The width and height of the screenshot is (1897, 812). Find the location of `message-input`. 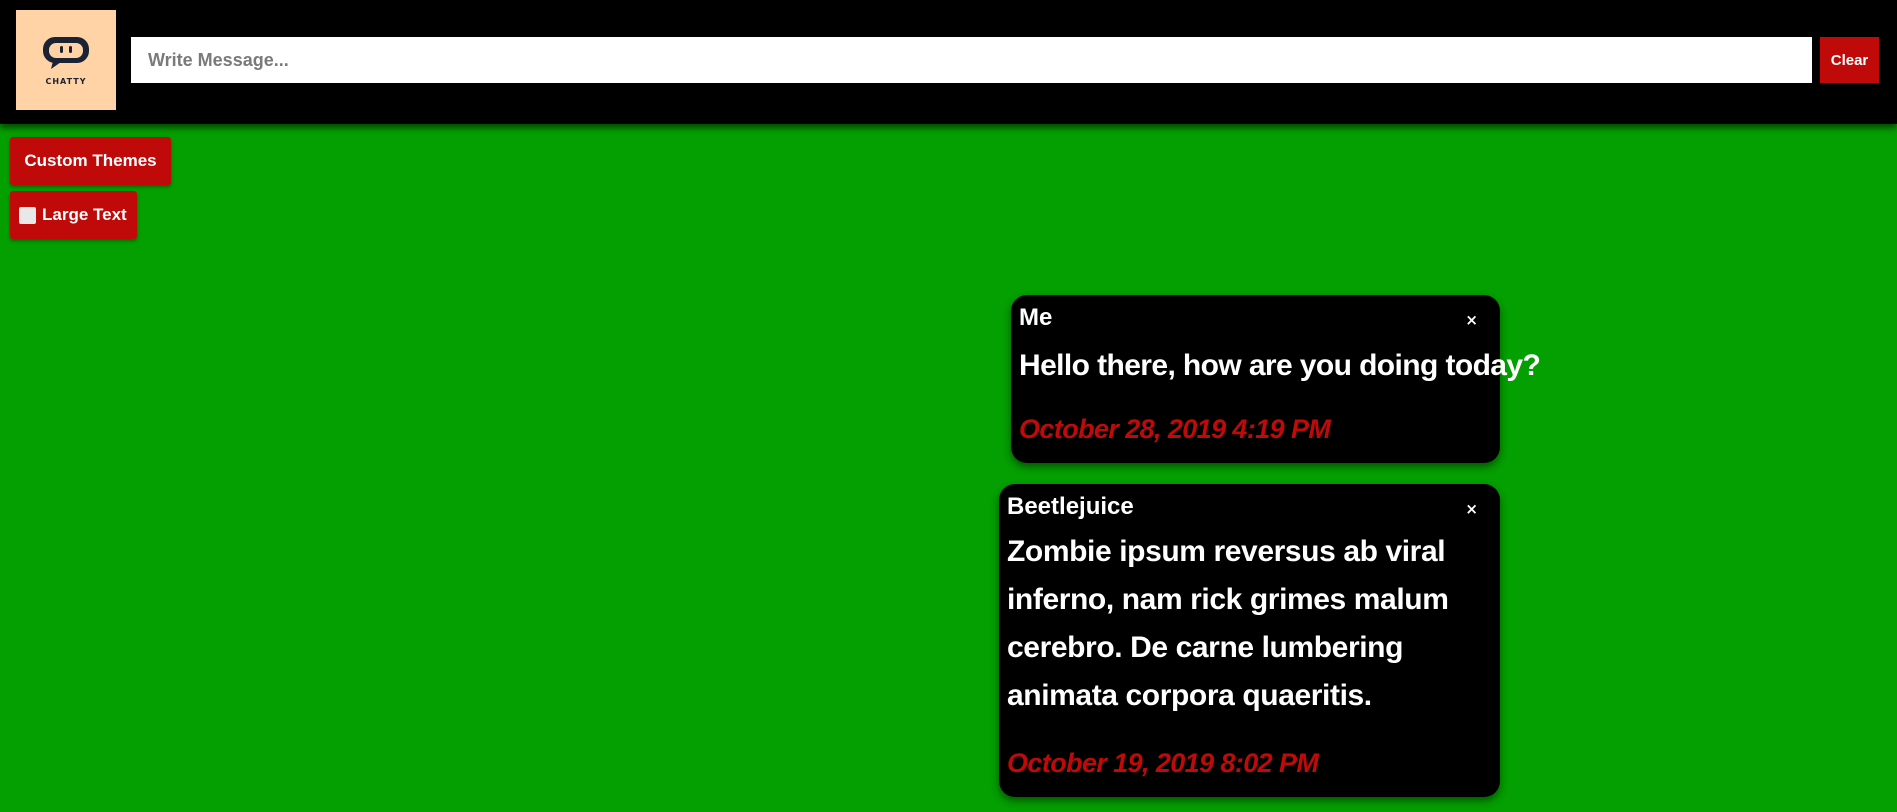

message-input is located at coordinates (971, 60).